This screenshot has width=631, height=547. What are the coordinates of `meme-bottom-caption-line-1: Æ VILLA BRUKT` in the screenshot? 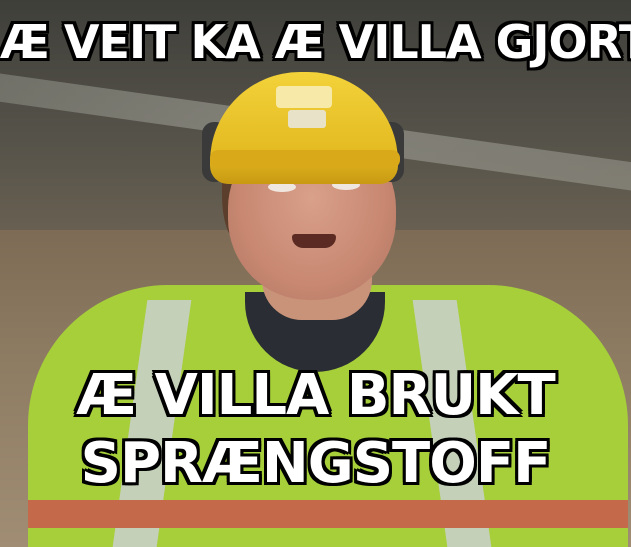 It's located at (316, 395).